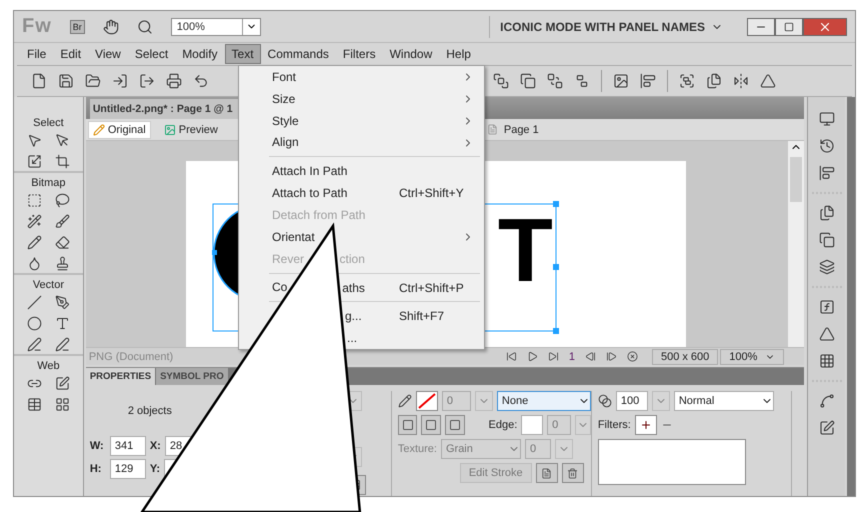  Describe the element at coordinates (826, 240) in the screenshot. I see `states-icon` at that location.